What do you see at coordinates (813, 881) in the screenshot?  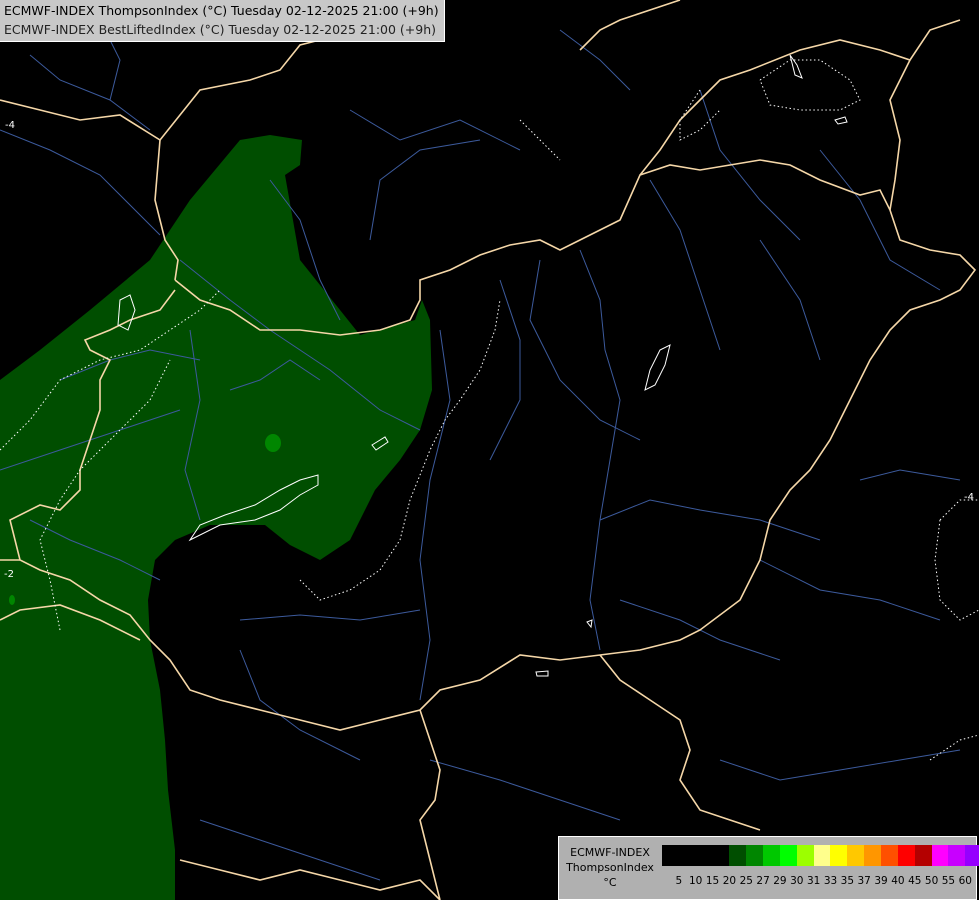 I see `legend-tick-label: 31` at bounding box center [813, 881].